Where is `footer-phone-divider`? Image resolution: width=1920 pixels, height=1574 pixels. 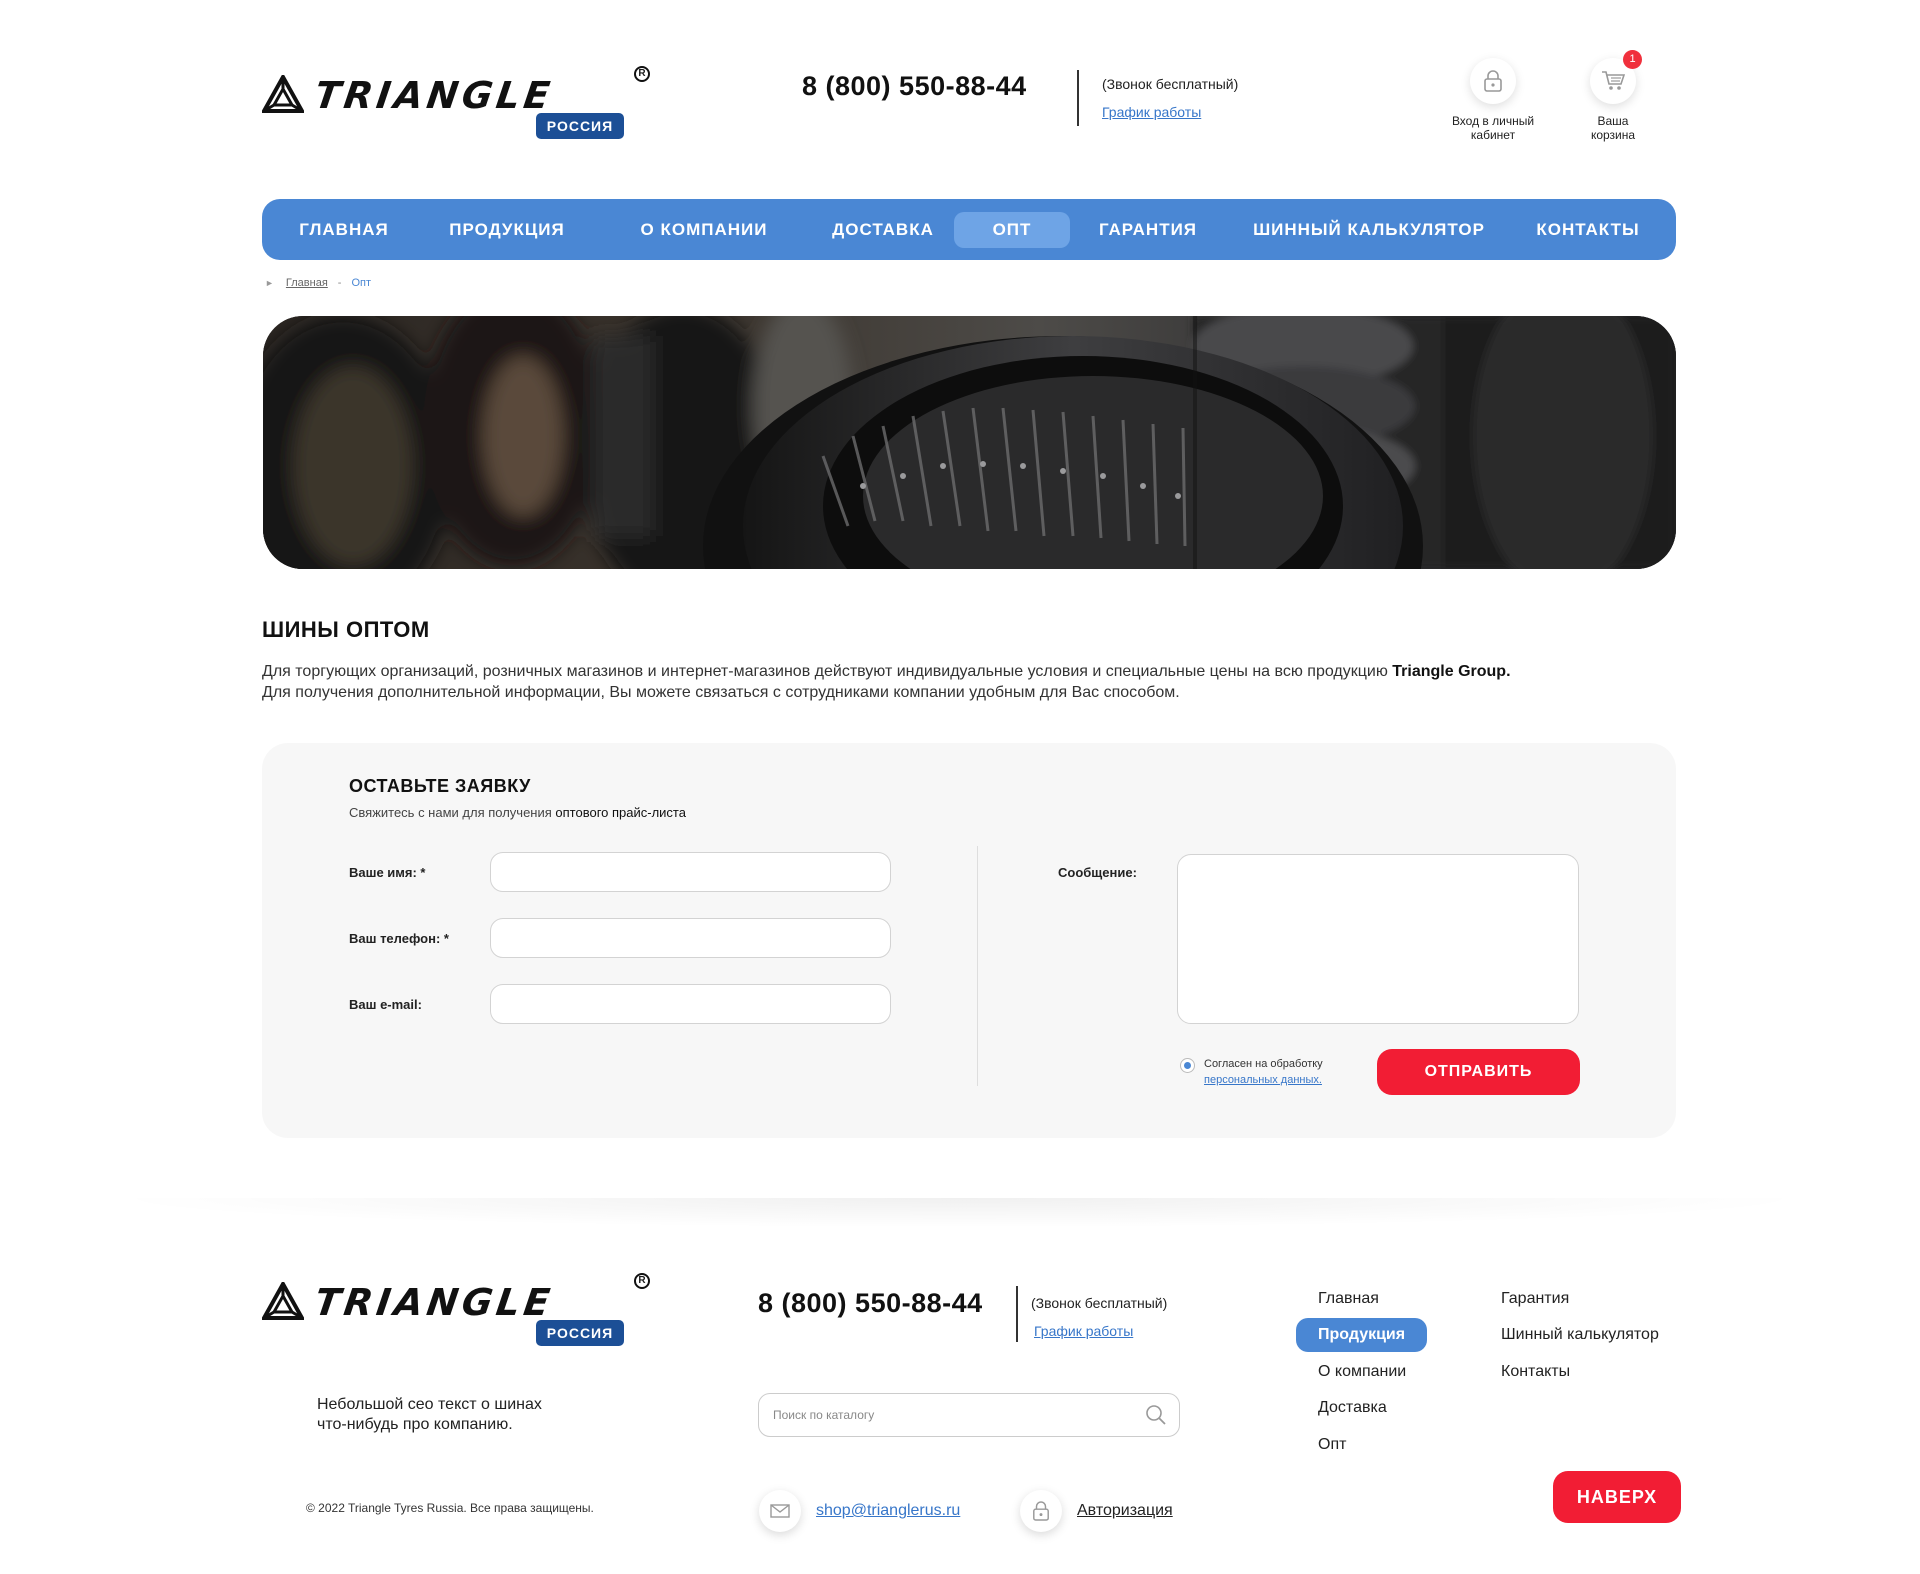
footer-phone-divider is located at coordinates (1017, 1314).